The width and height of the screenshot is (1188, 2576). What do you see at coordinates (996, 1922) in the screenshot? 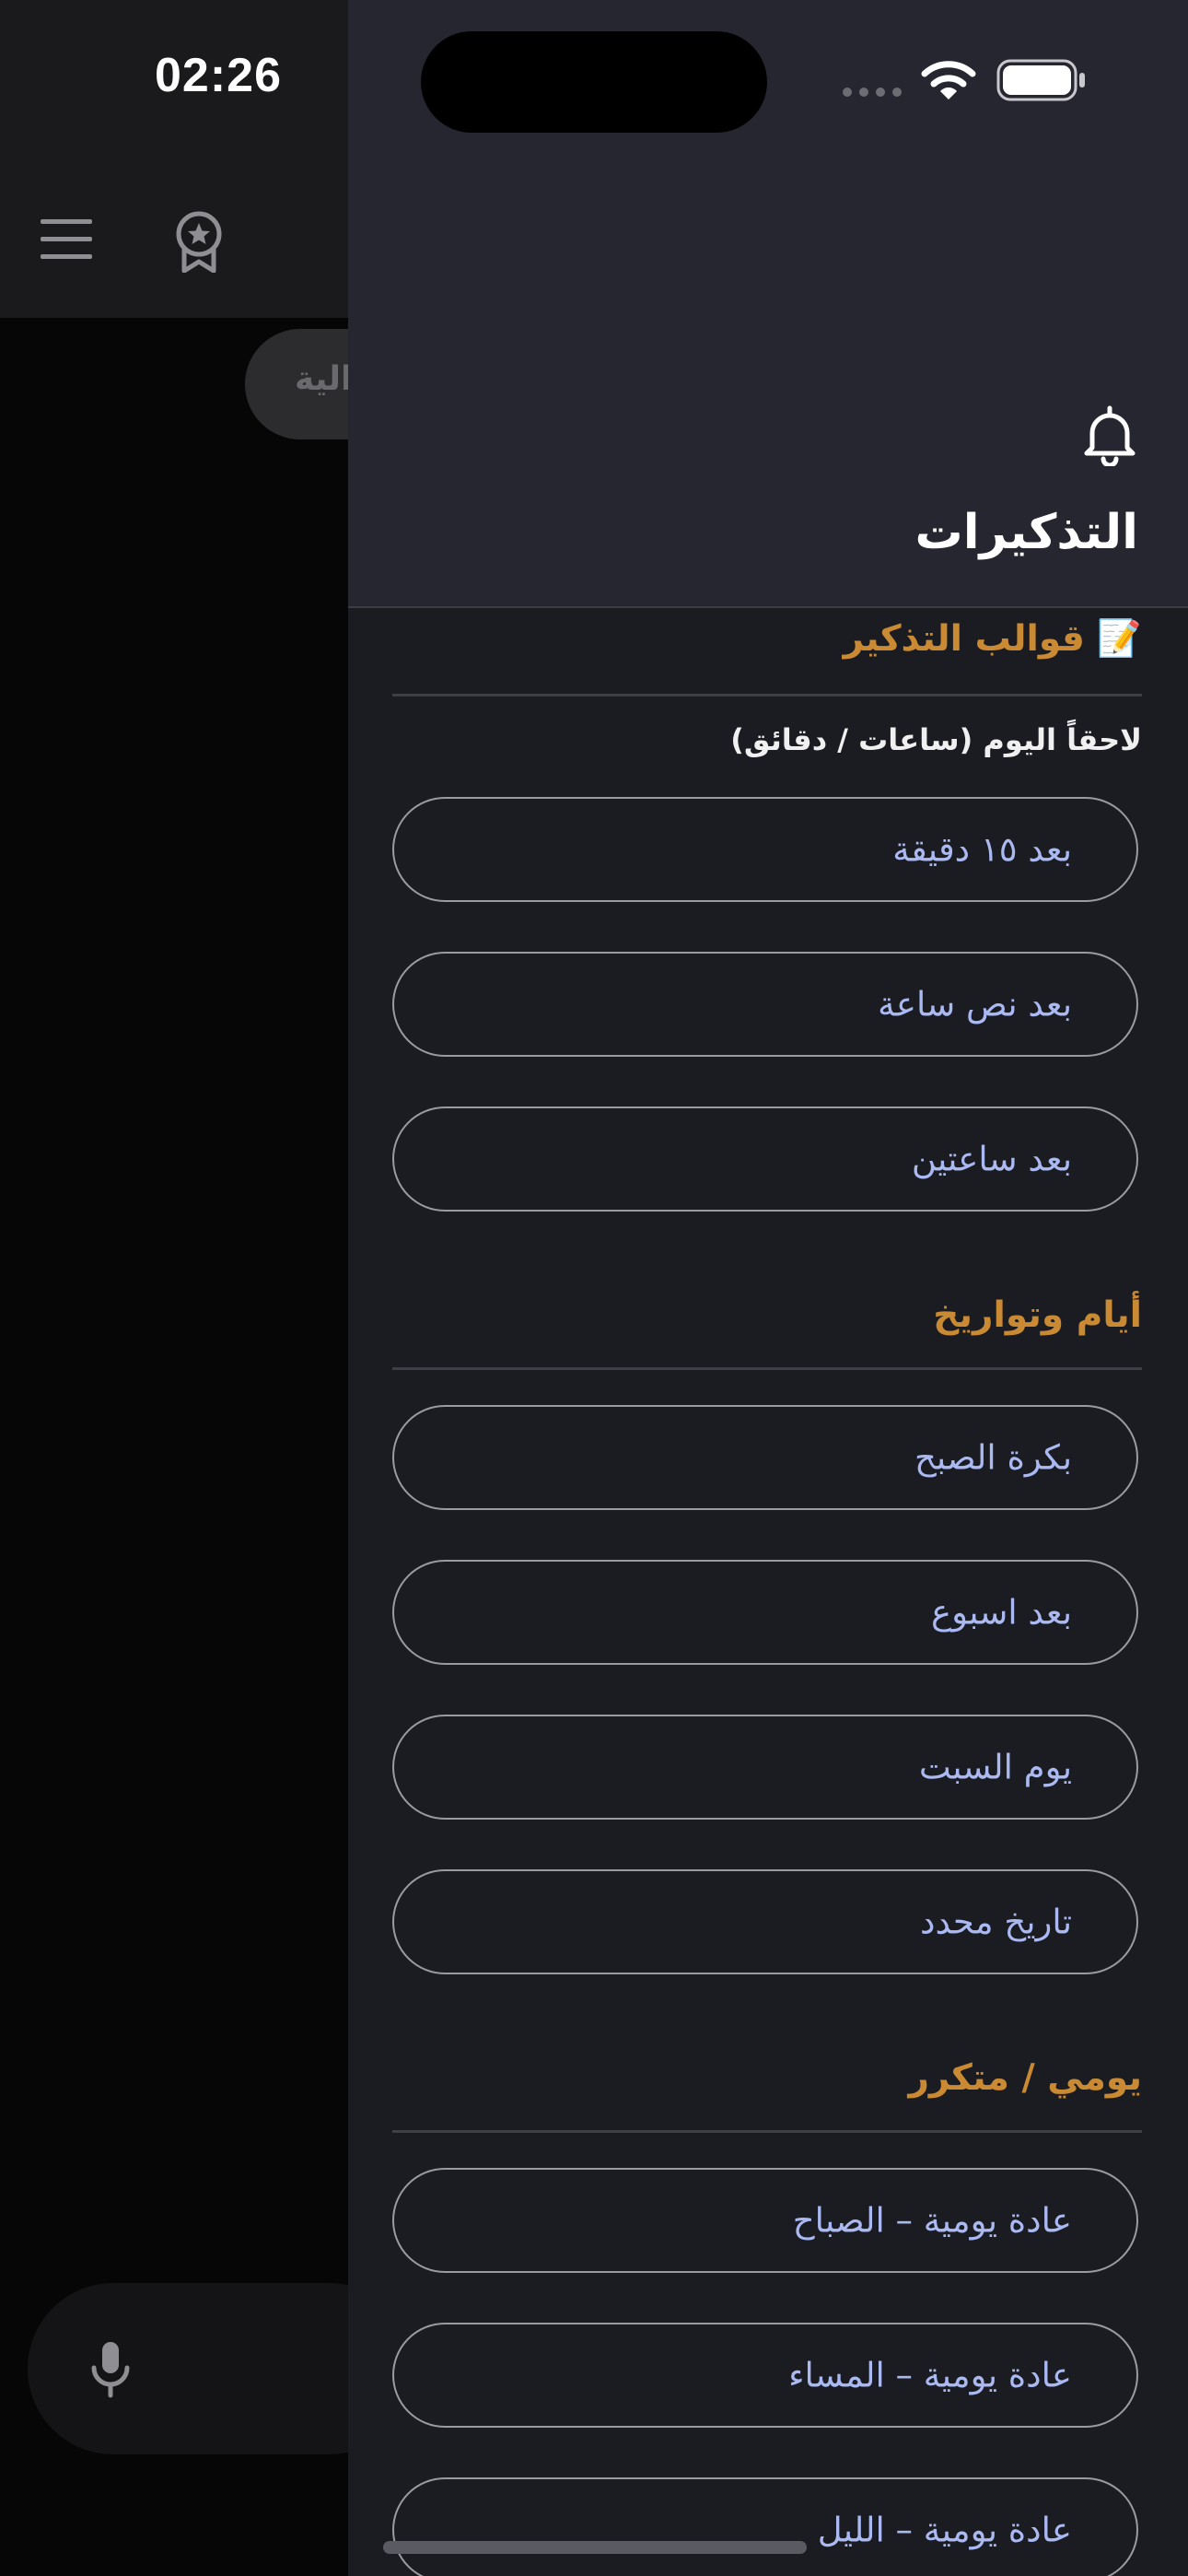
I see `option-label: تاريخ محدد` at bounding box center [996, 1922].